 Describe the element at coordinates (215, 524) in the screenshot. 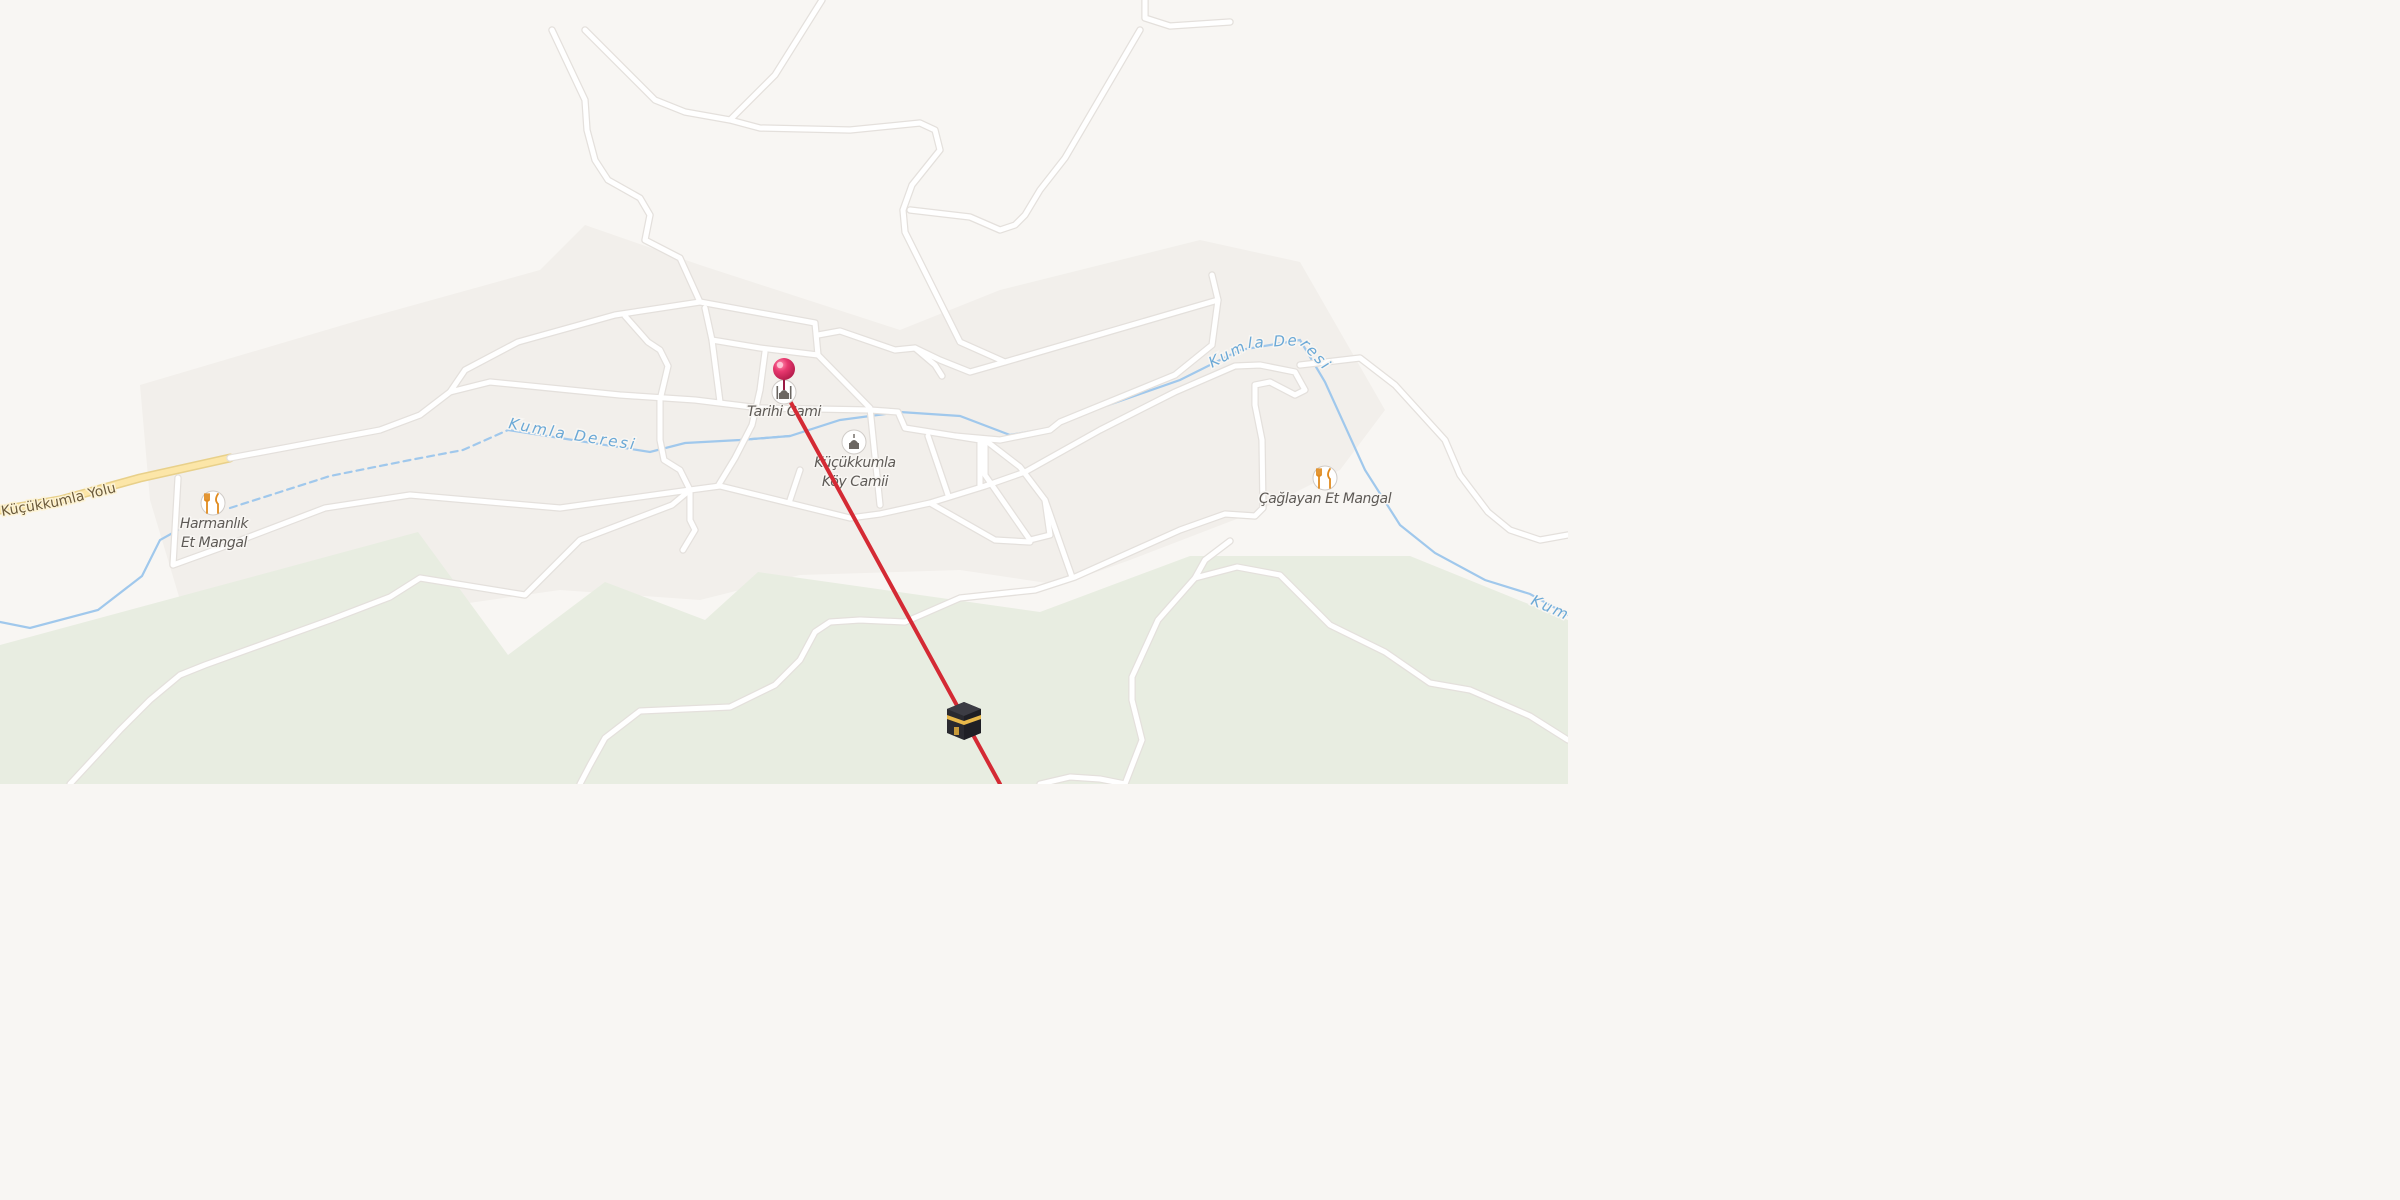

I see `poi-label-line1: Harmanlık` at that location.